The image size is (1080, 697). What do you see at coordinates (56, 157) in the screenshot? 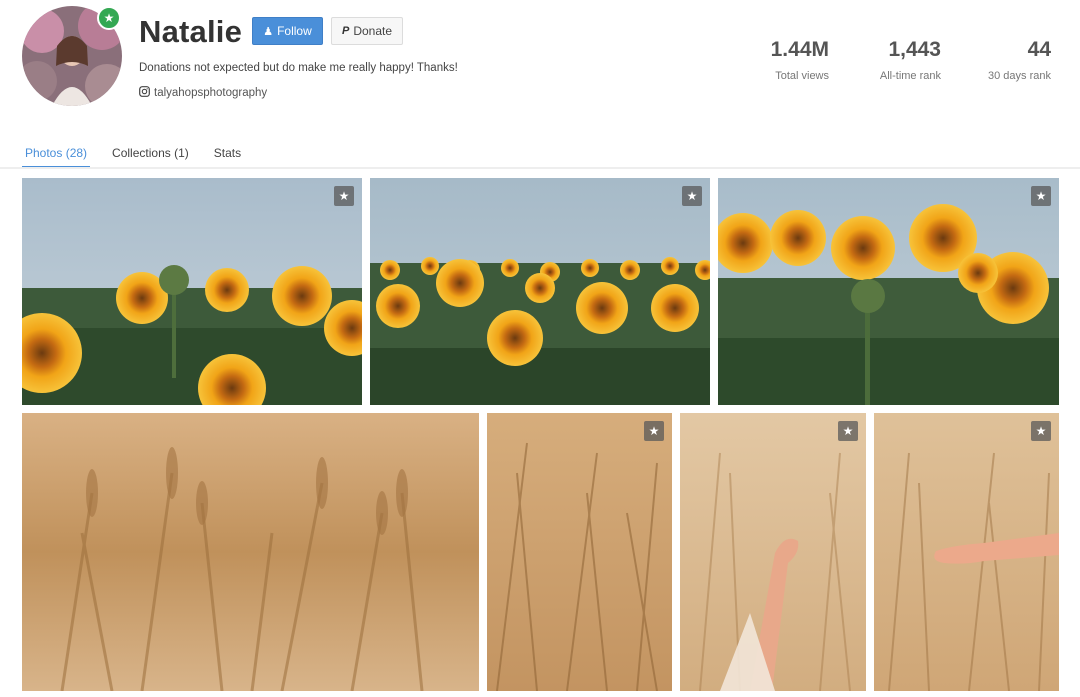
I see `tab-photos: Photos (28)` at bounding box center [56, 157].